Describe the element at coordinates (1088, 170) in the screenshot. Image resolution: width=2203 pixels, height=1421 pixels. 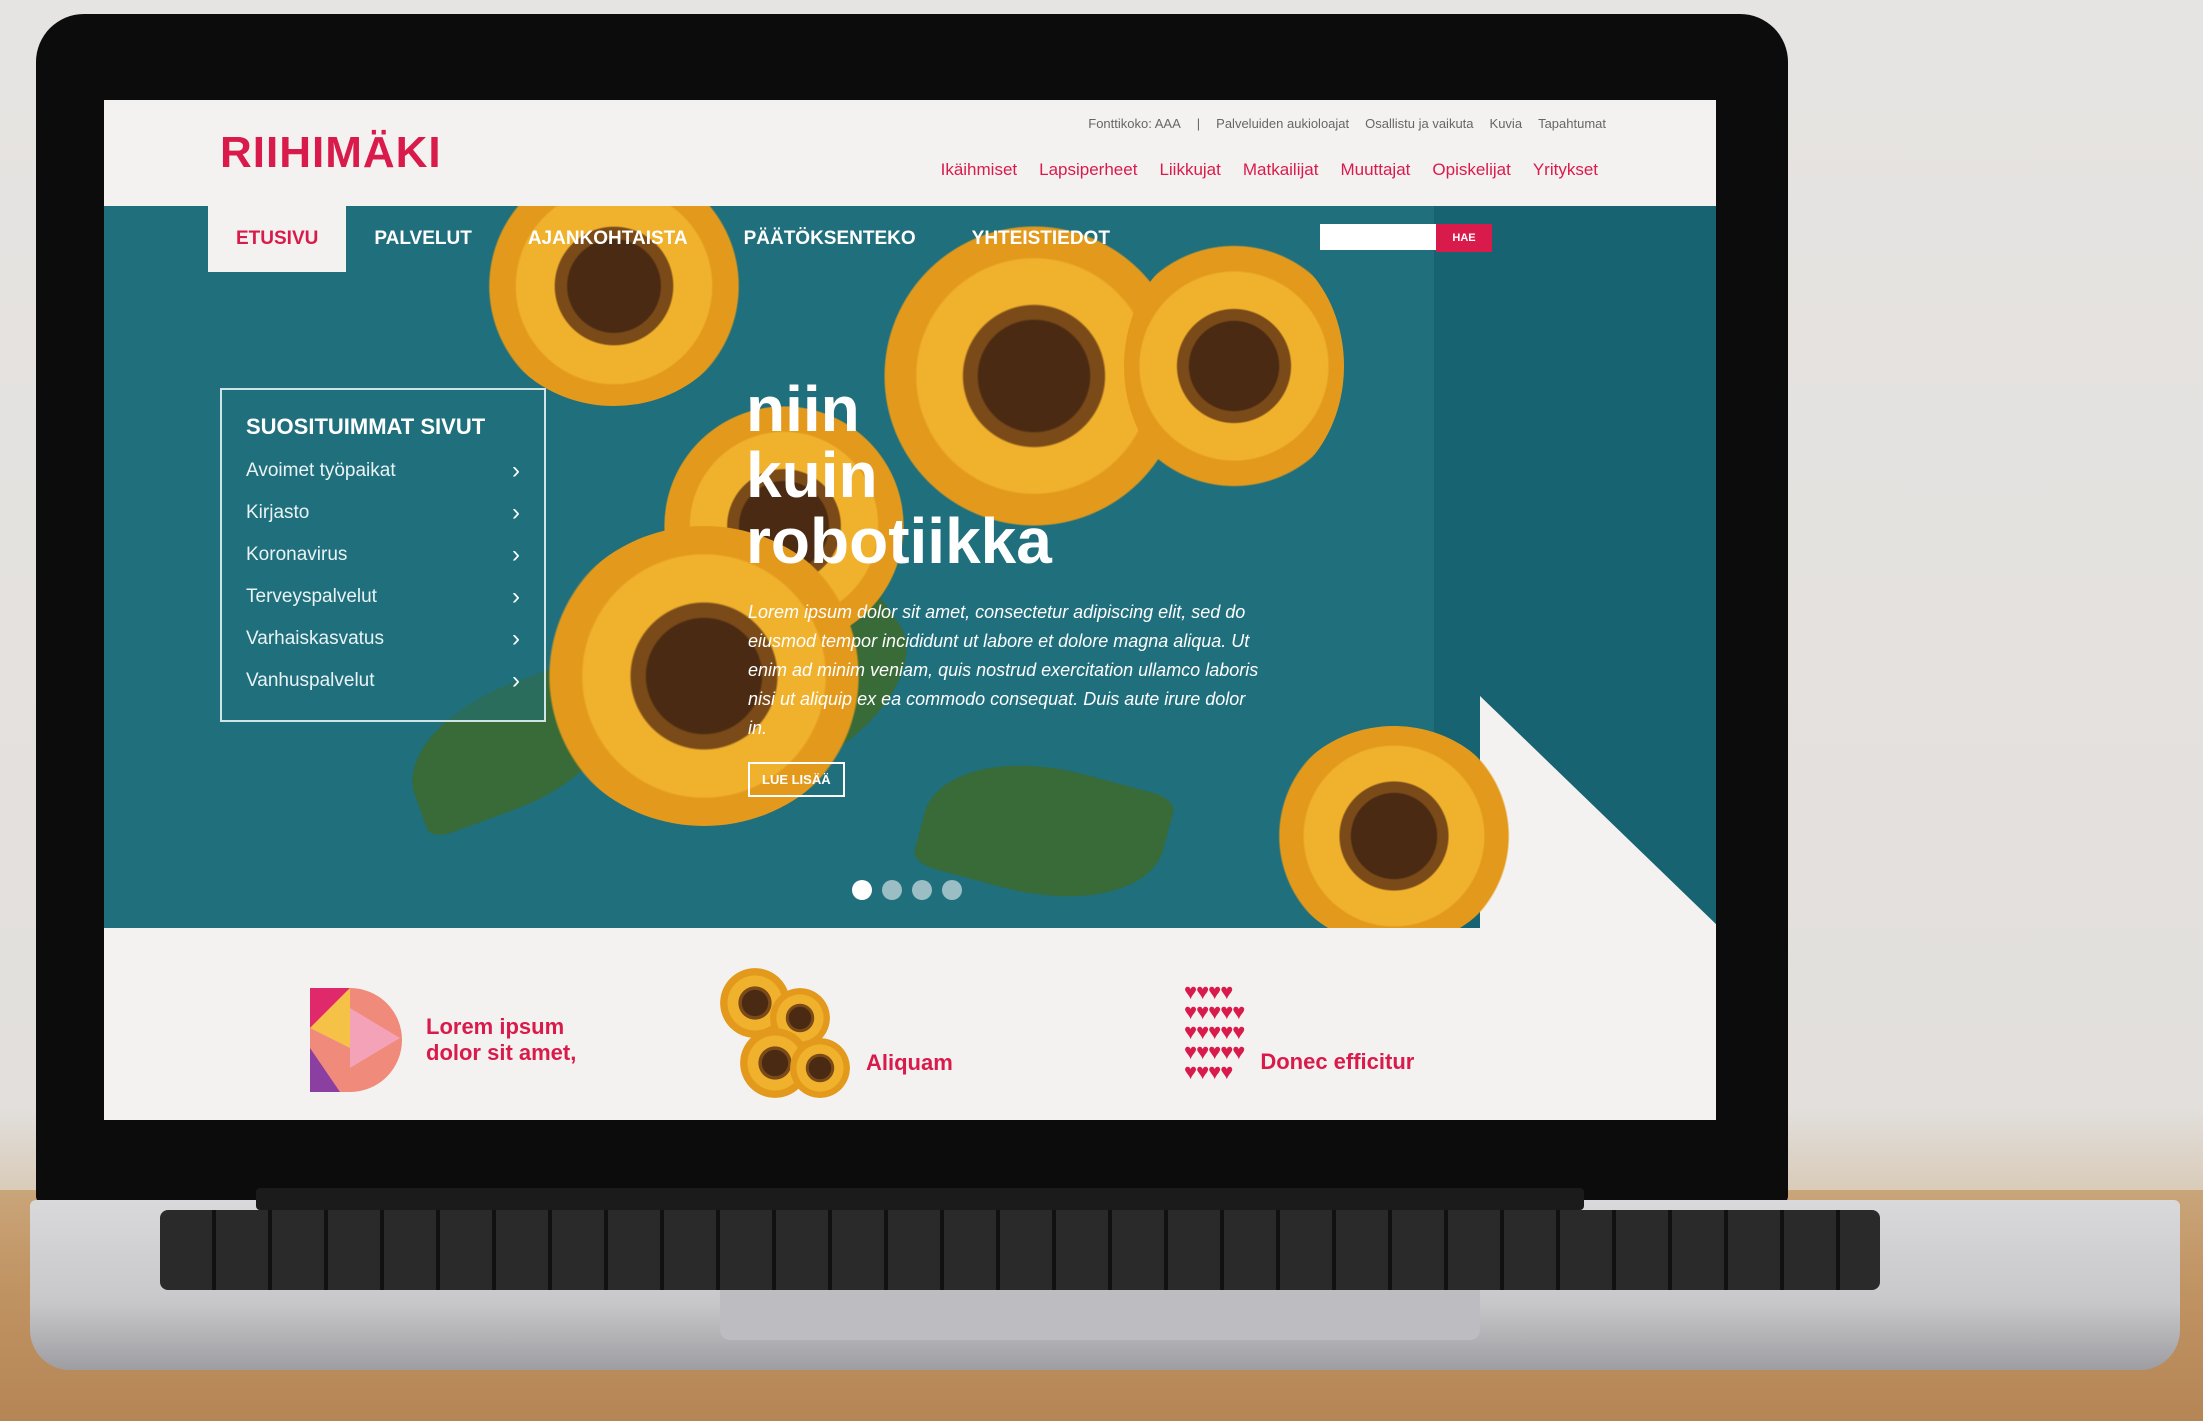
I see `audience-link: Lapsiperheet` at that location.